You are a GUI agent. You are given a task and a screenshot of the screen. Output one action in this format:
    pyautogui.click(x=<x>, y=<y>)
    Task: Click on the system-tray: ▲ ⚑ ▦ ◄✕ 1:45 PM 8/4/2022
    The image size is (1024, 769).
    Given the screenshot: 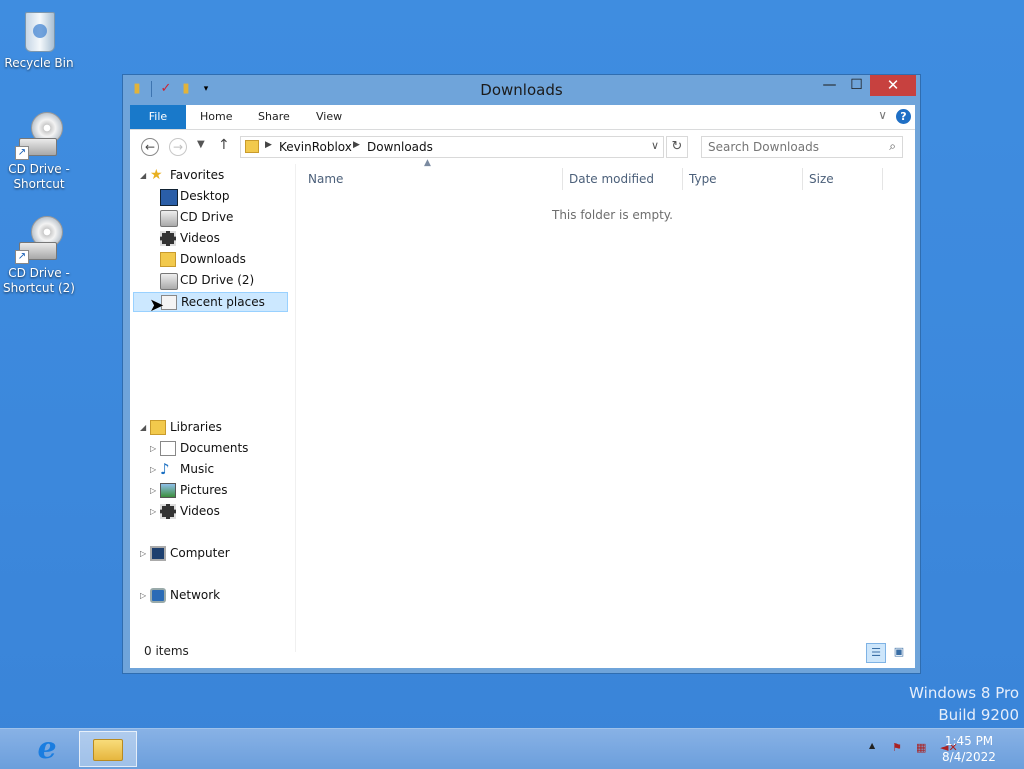 What is the action you would take?
    pyautogui.click(x=924, y=749)
    